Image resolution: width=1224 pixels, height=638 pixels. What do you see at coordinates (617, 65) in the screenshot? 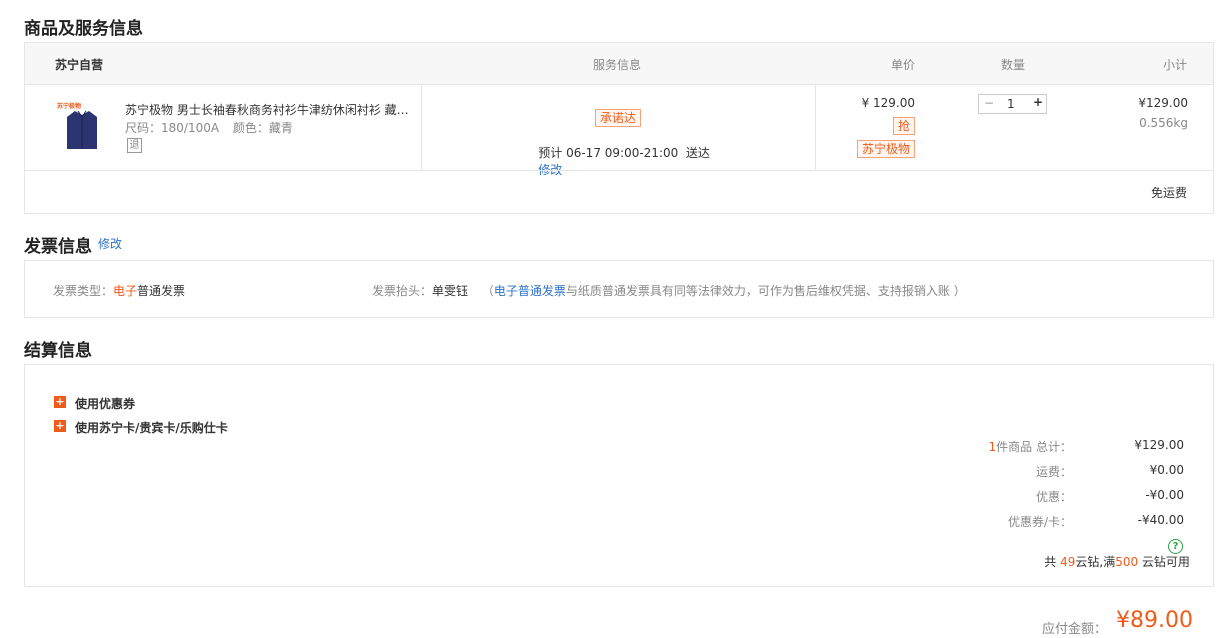
I see `header-service: 服务信息` at bounding box center [617, 65].